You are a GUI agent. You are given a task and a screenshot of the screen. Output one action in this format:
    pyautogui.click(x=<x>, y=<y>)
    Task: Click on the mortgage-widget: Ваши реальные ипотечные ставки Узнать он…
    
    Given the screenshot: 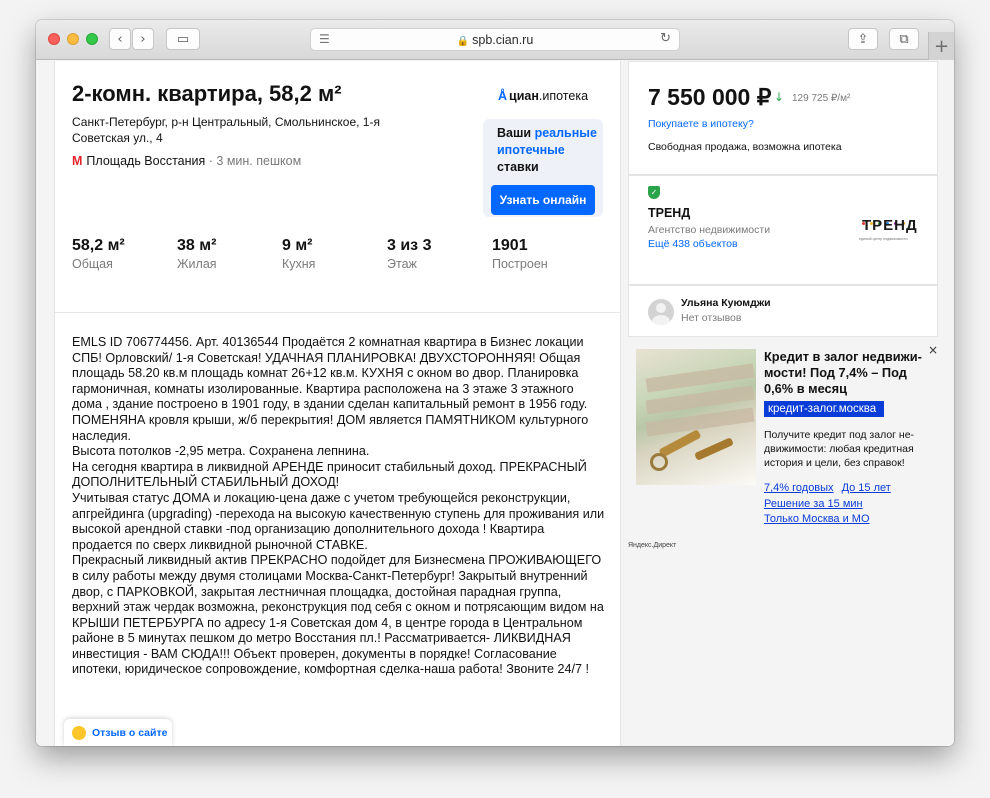 What is the action you would take?
    pyautogui.click(x=543, y=168)
    